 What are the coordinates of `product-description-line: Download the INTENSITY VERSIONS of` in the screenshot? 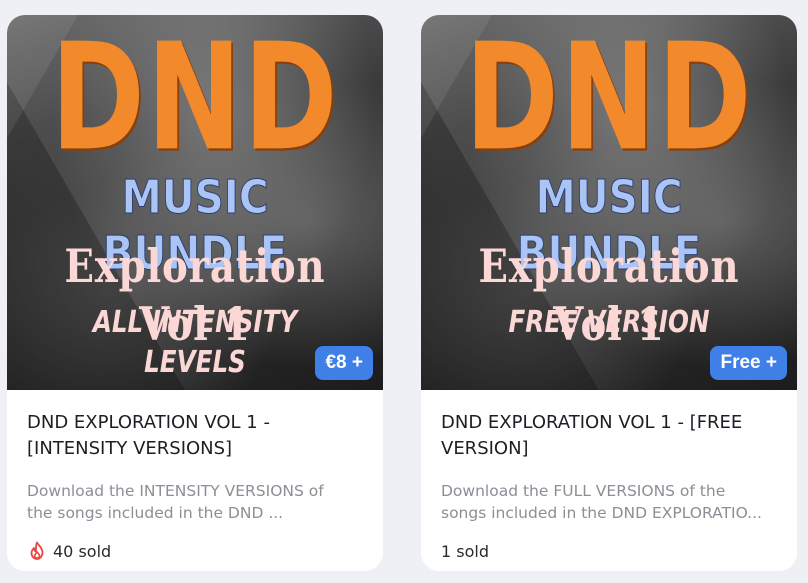 It's located at (175, 491).